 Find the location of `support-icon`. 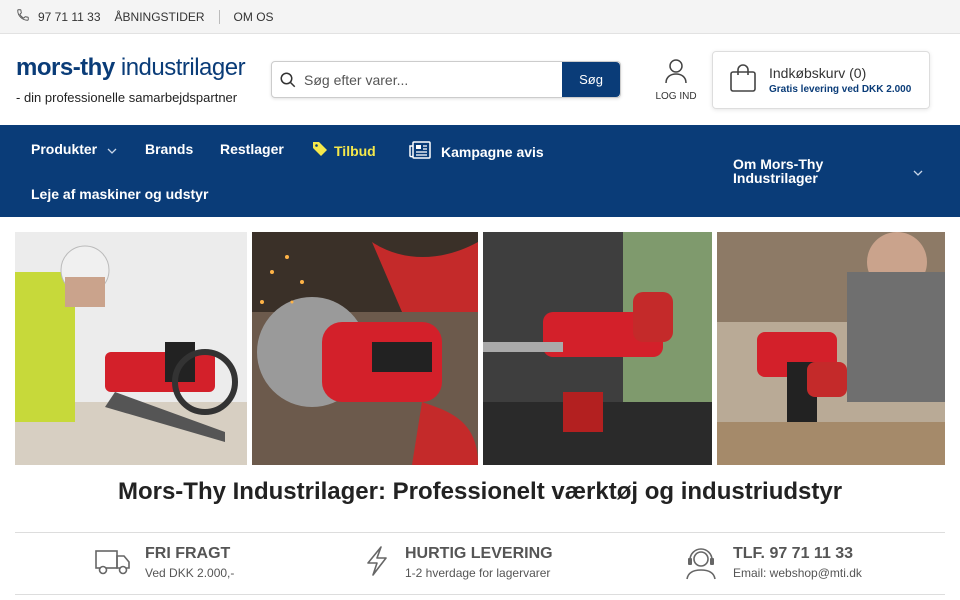

support-icon is located at coordinates (701, 565).